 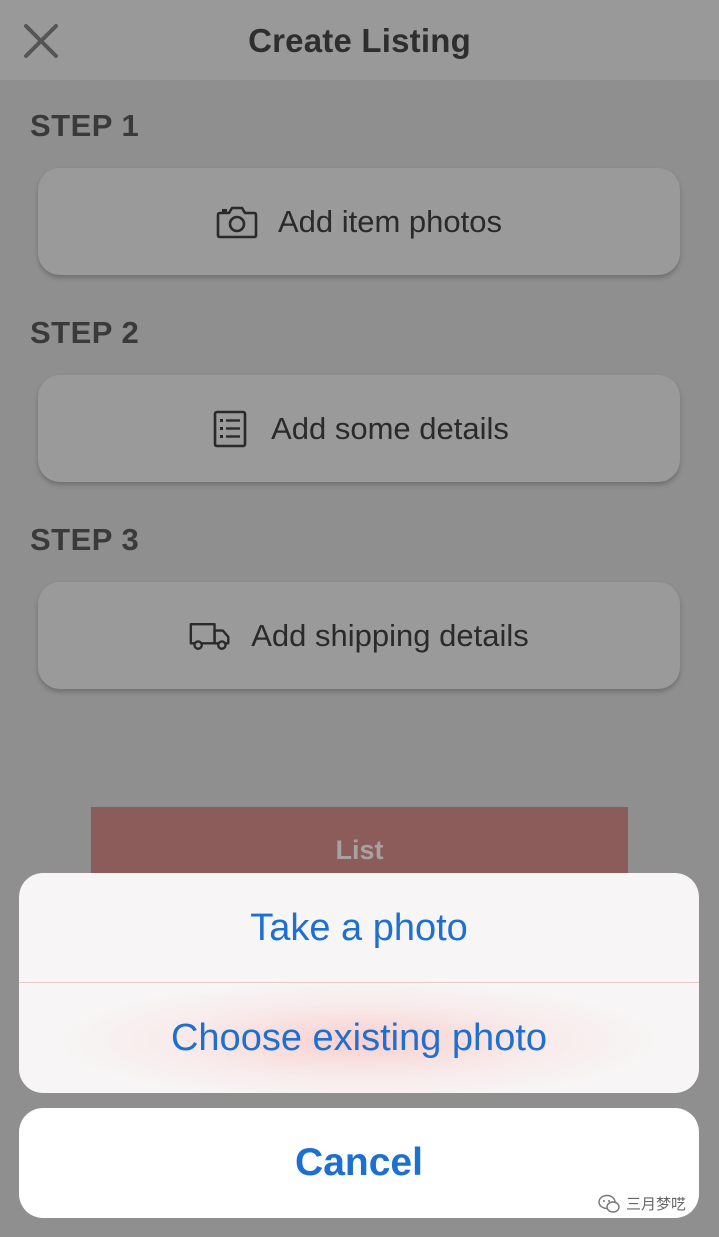 What do you see at coordinates (85, 332) in the screenshot?
I see `step-2-label: STEP 2` at bounding box center [85, 332].